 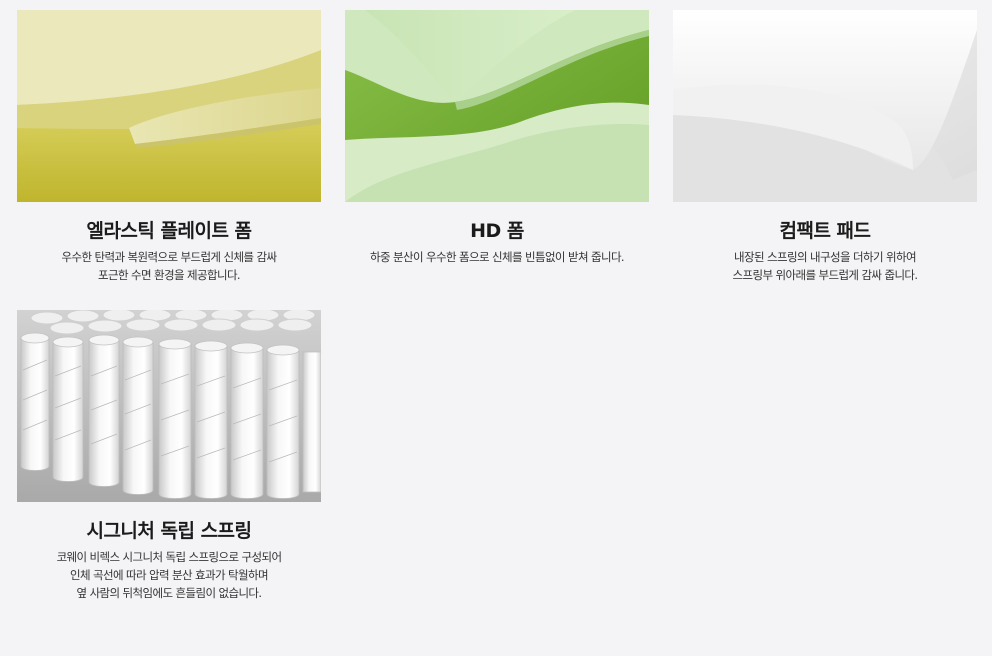 I want to click on description-line: 인체 곡선에 따라 압력 분산 효과가 탁월하며, so click(x=169, y=575).